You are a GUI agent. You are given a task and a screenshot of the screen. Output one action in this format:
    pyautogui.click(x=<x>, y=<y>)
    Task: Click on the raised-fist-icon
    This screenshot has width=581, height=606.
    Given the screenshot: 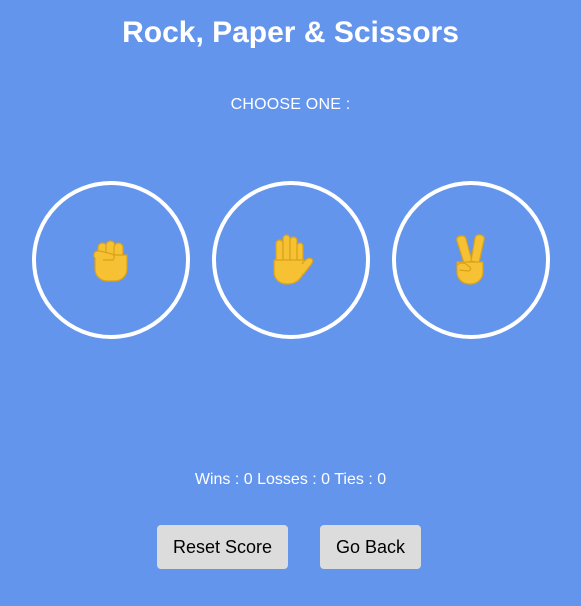 What is the action you would take?
    pyautogui.click(x=110, y=261)
    